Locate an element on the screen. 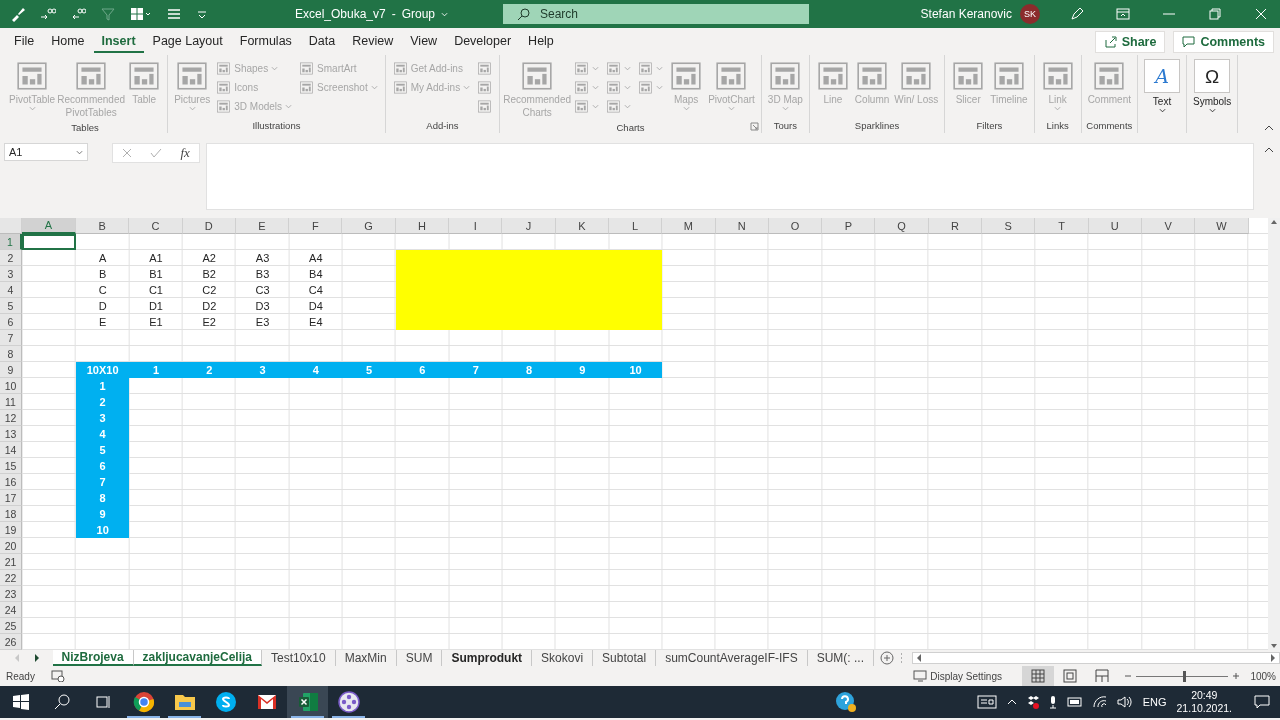  letter-heading: N is located at coordinates (742, 226).